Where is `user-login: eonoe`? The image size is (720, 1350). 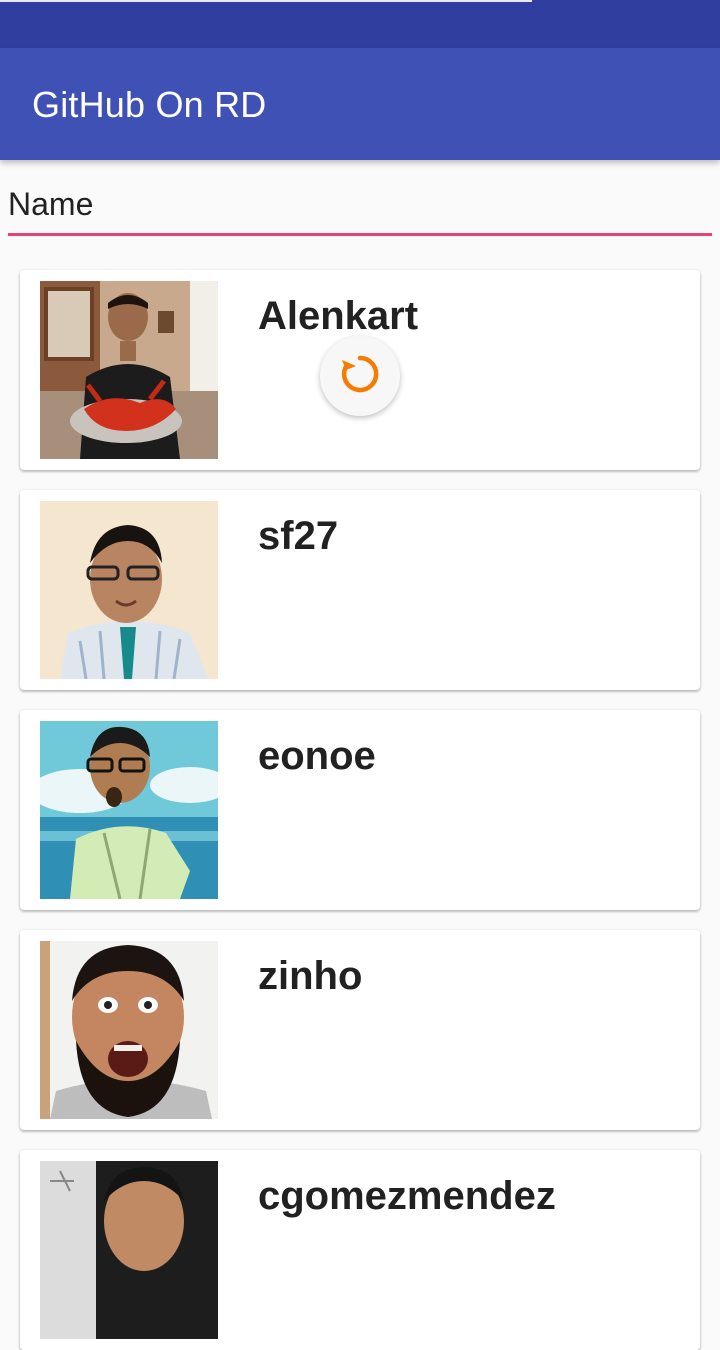 user-login: eonoe is located at coordinates (317, 756).